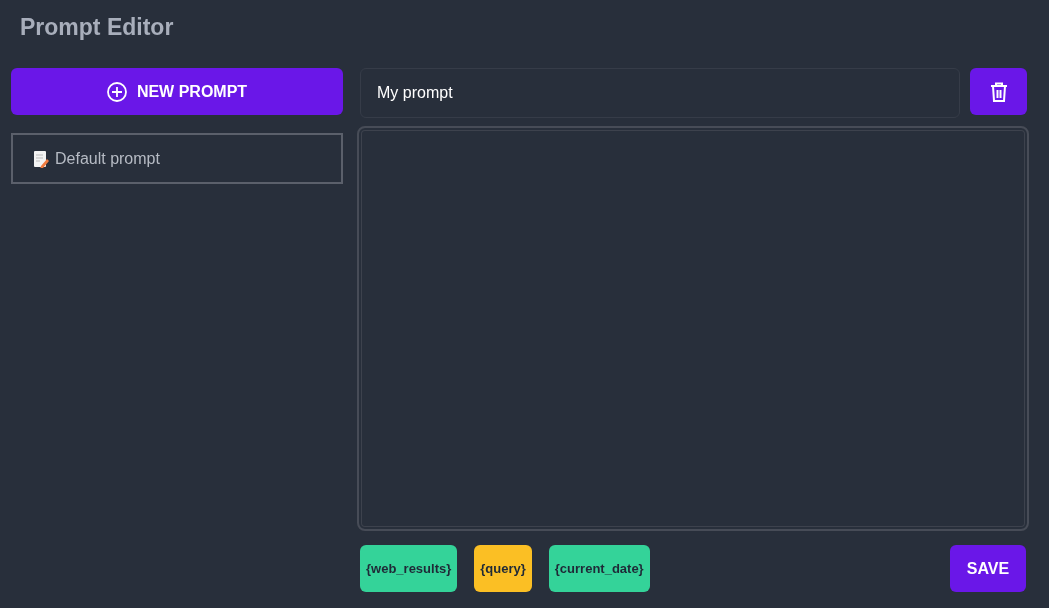 The width and height of the screenshot is (1049, 608). What do you see at coordinates (988, 568) in the screenshot?
I see `save-button: SAVE` at bounding box center [988, 568].